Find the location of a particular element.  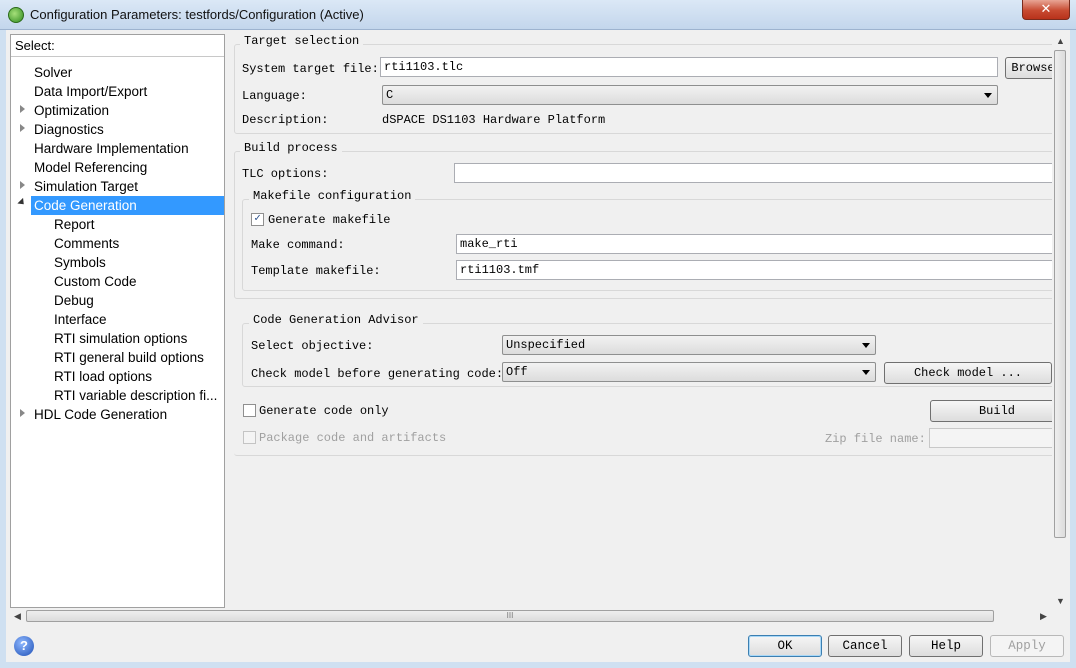

group-title: Target selection is located at coordinates (302, 41).